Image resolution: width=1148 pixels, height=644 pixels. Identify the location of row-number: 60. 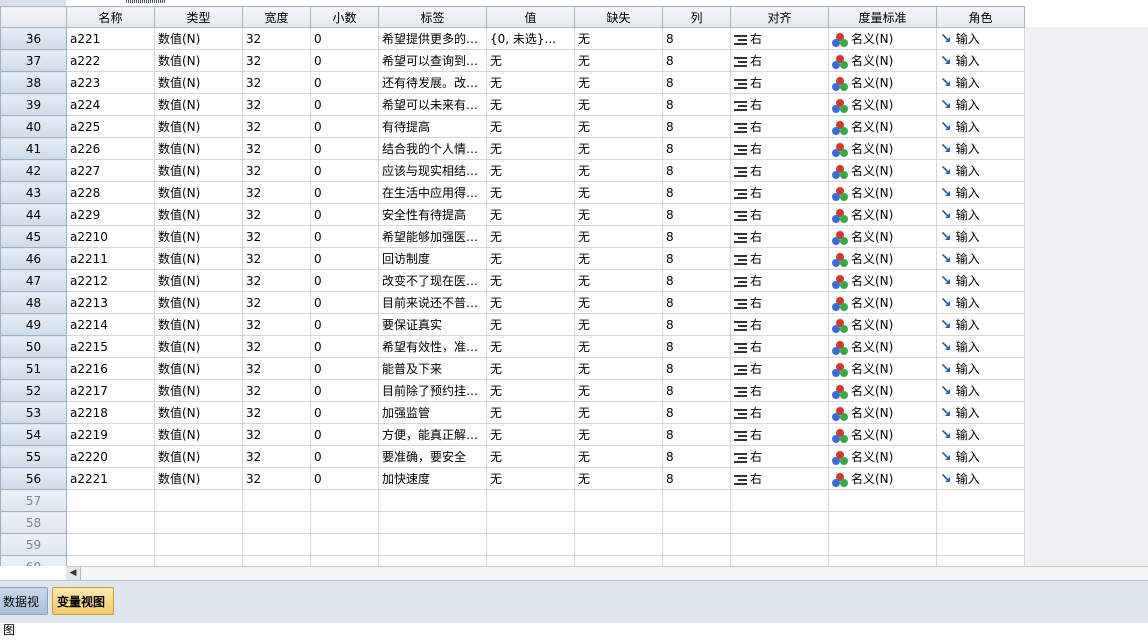
(33, 560).